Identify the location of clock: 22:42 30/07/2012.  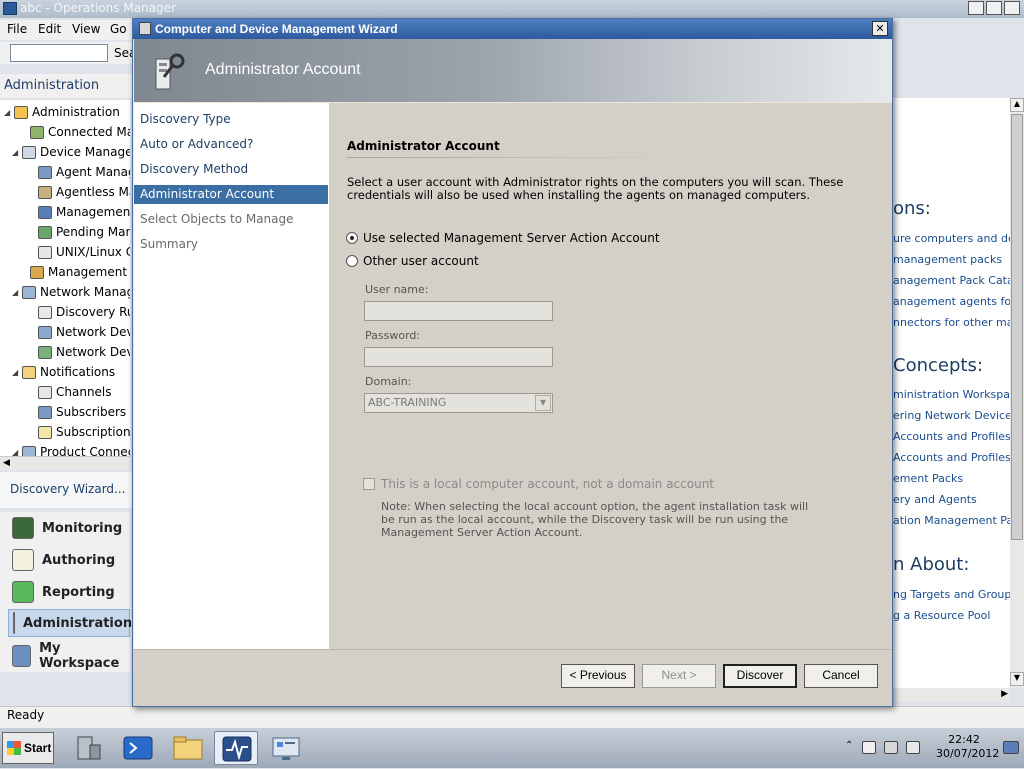
(967, 747).